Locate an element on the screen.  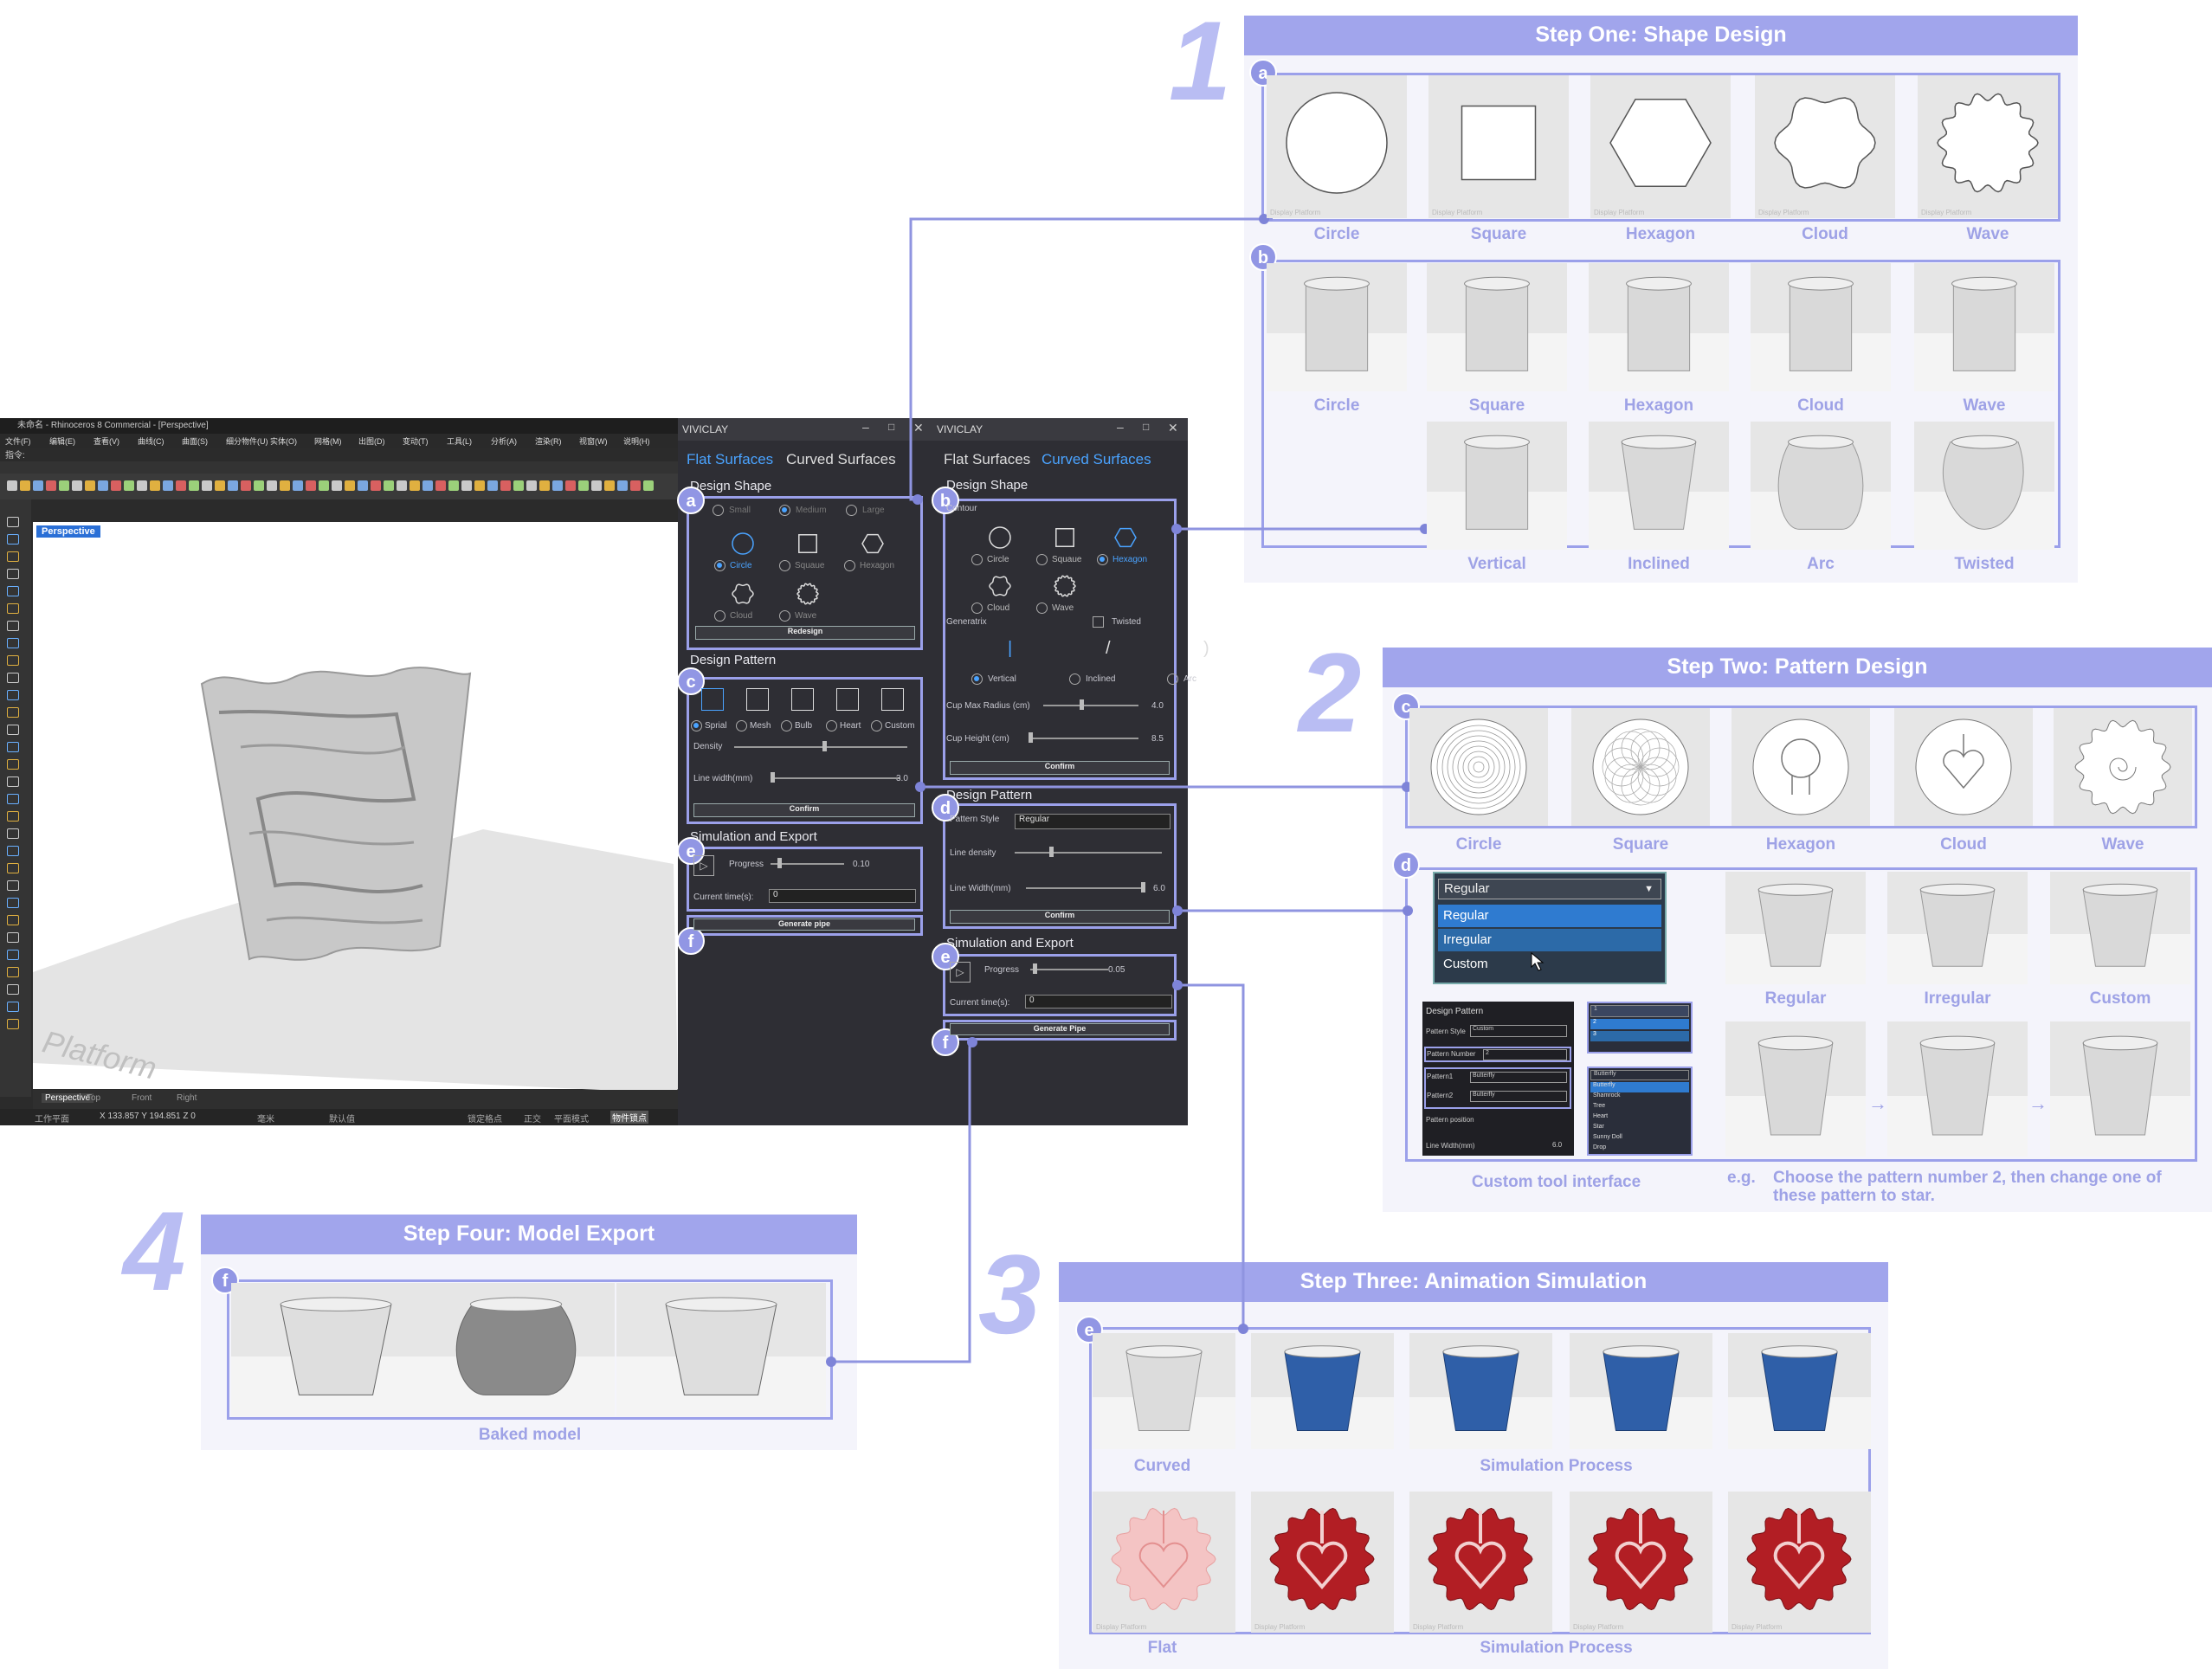
curved-confirm-button: Confirm is located at coordinates (1060, 768).